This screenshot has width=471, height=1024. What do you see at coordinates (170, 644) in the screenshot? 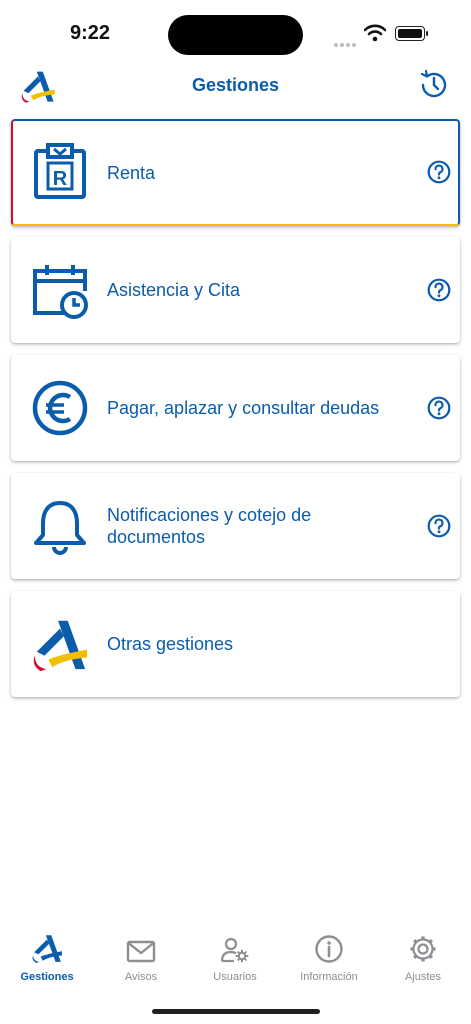
I see `card-label-otras: Otras gestiones` at bounding box center [170, 644].